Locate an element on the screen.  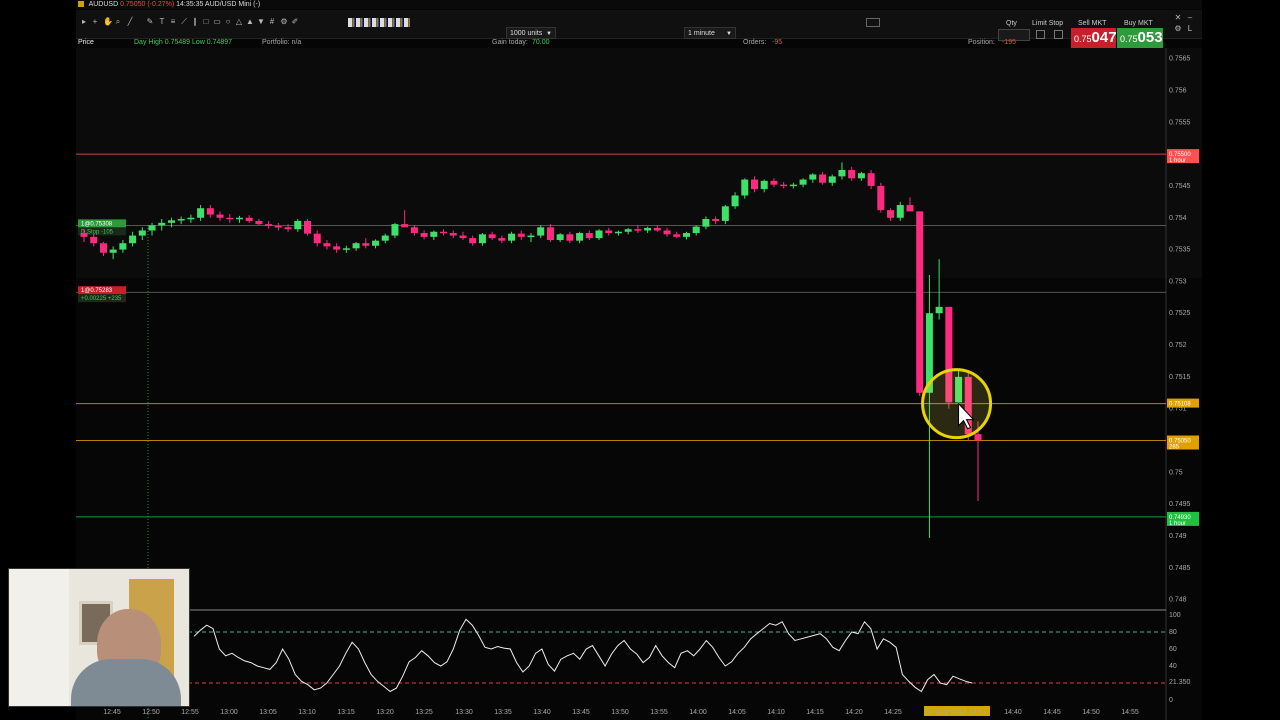
title-symbol: AUDUSD is located at coordinates (103, 4).